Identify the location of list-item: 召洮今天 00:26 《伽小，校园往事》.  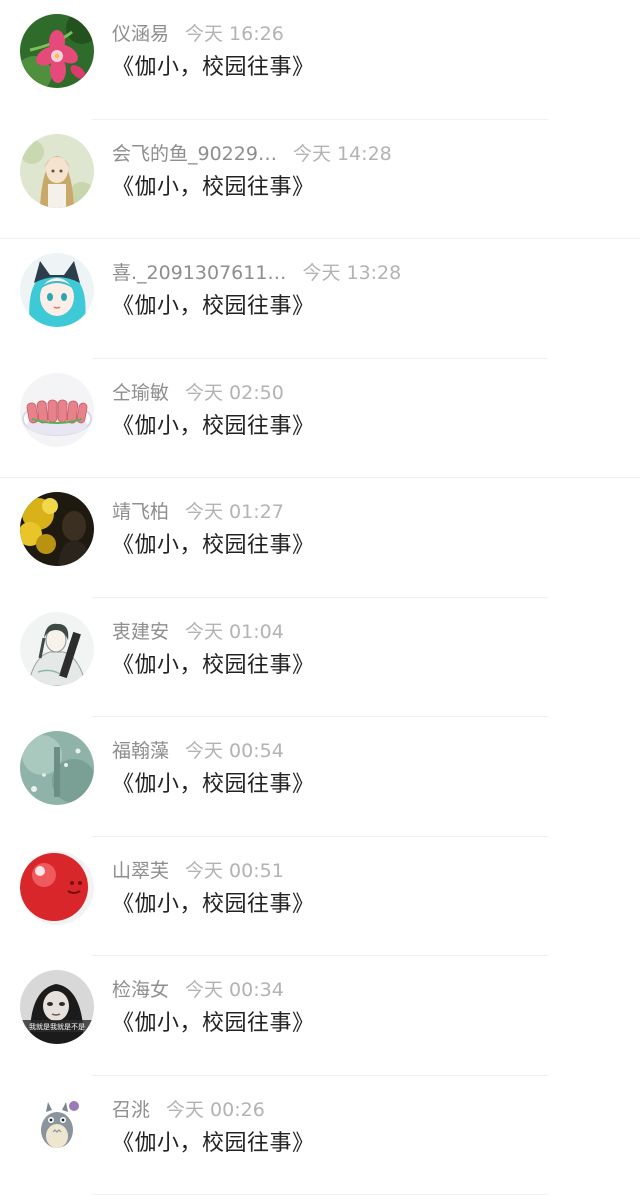
(320, 1135).